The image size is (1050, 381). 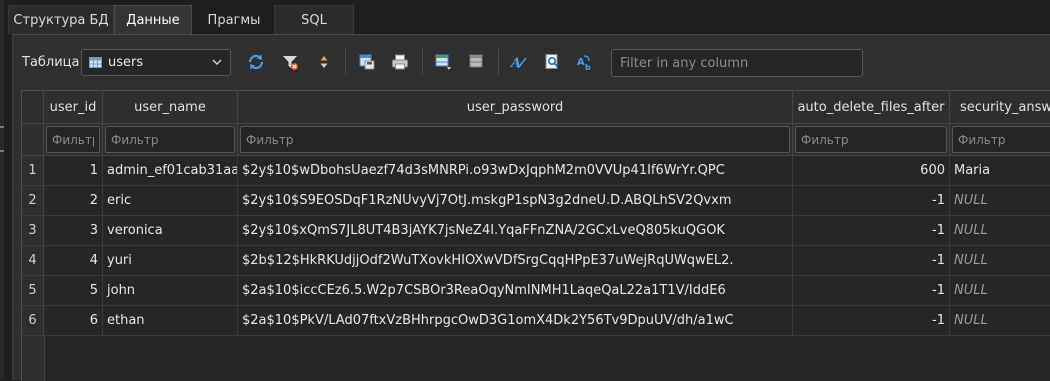 I want to click on find-icon, so click(x=552, y=61).